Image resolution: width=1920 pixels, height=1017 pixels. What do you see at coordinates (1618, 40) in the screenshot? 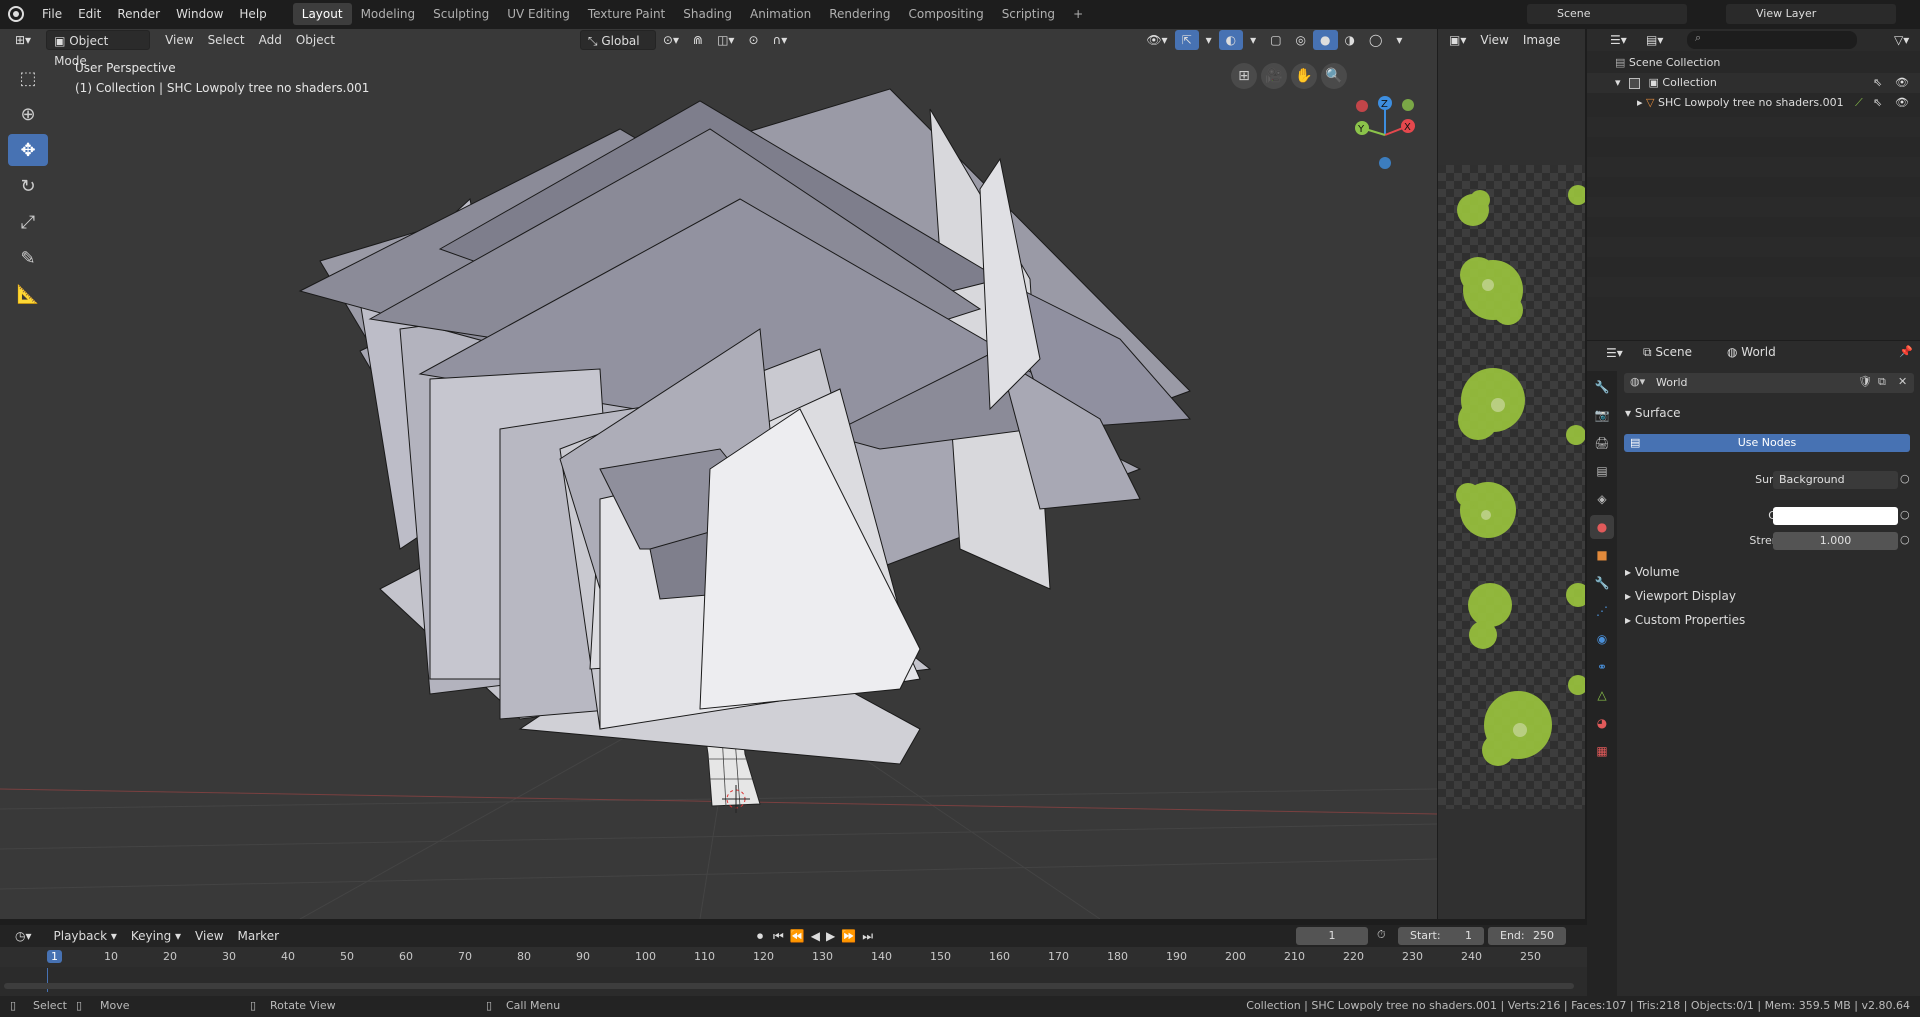
I see `outliner-type-icon: ☰▾` at bounding box center [1618, 40].